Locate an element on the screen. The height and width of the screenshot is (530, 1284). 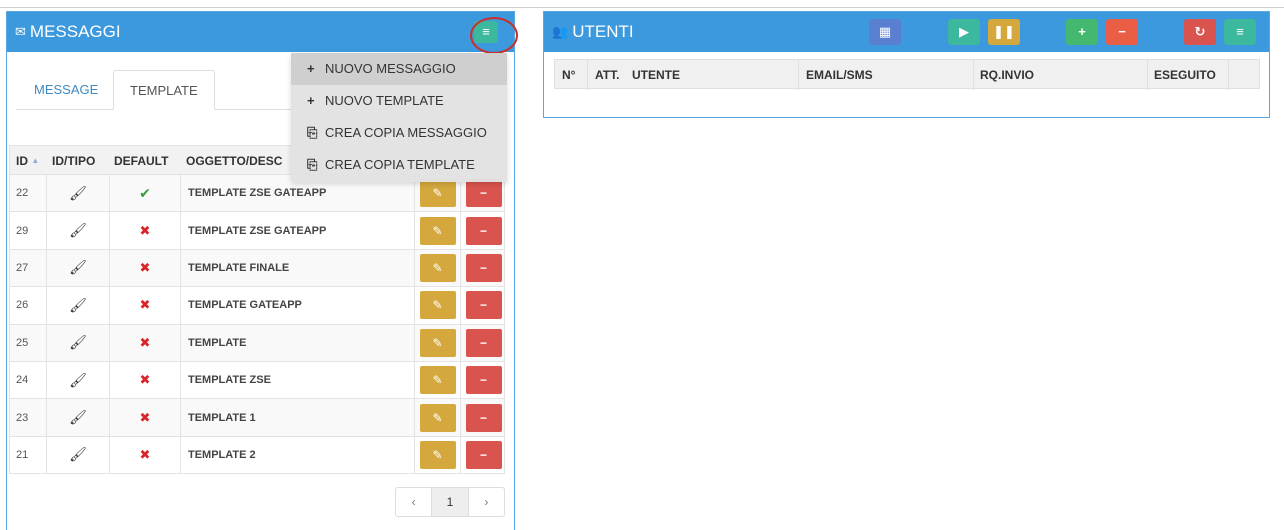
refresh-icon: ↻ is located at coordinates (1200, 31).